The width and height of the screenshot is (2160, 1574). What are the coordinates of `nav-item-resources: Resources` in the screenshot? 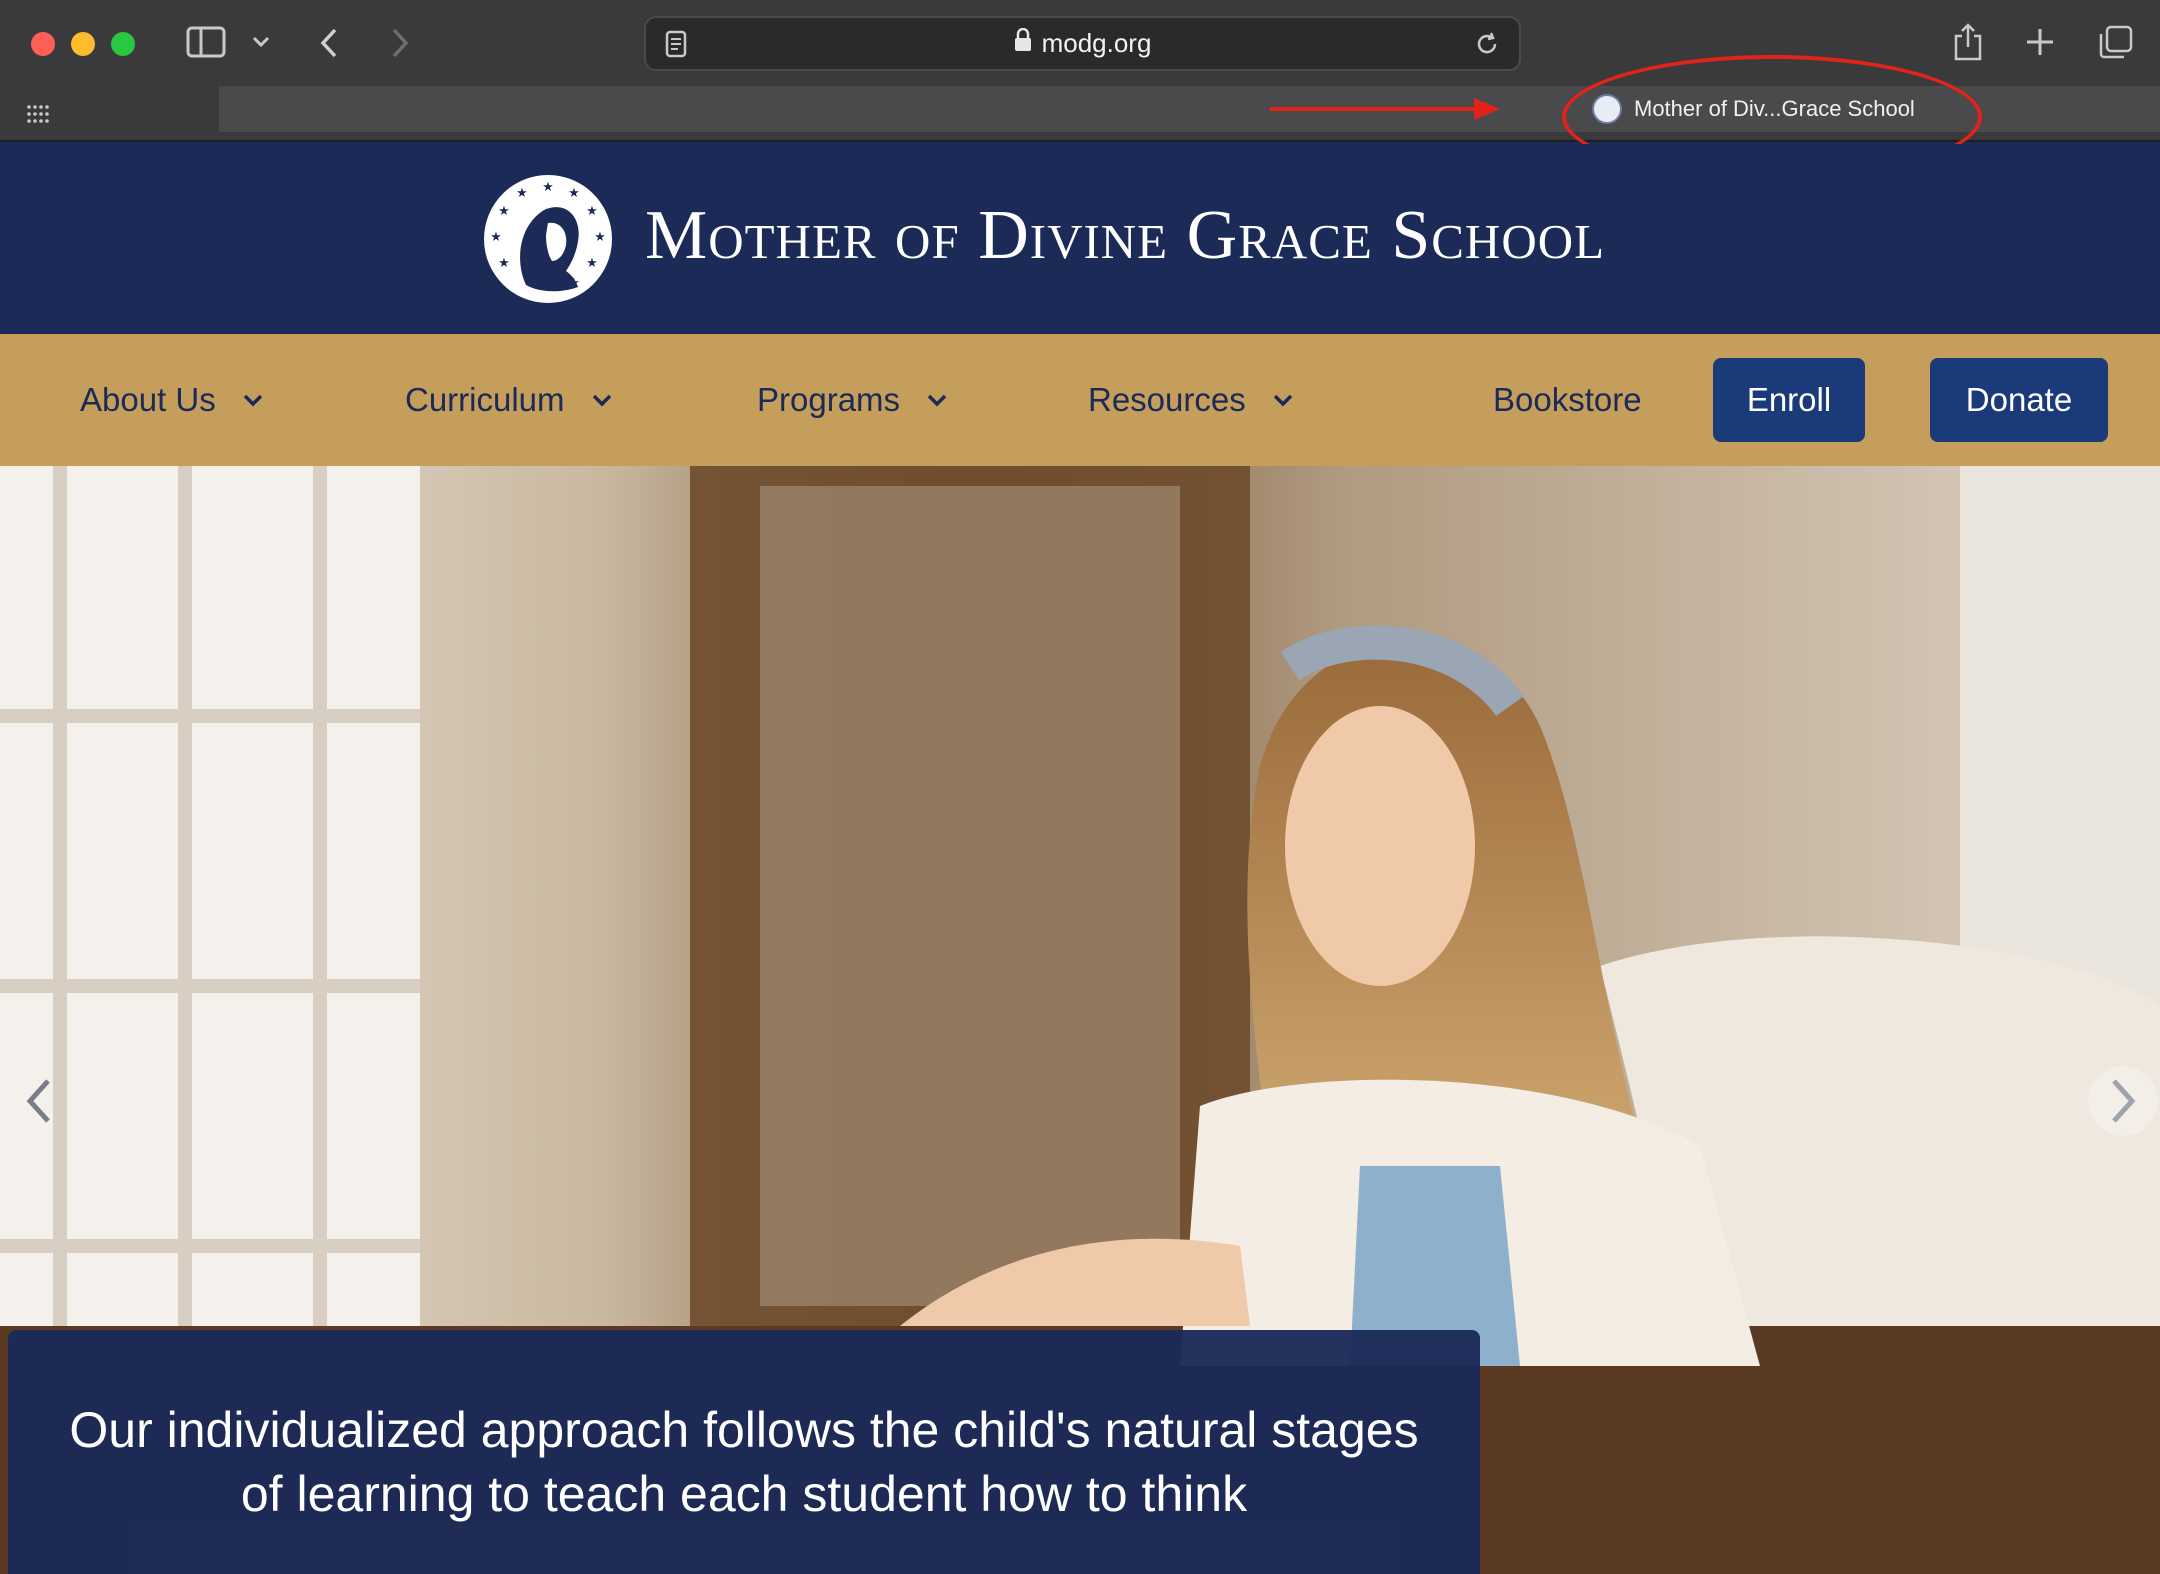 It's located at (1191, 400).